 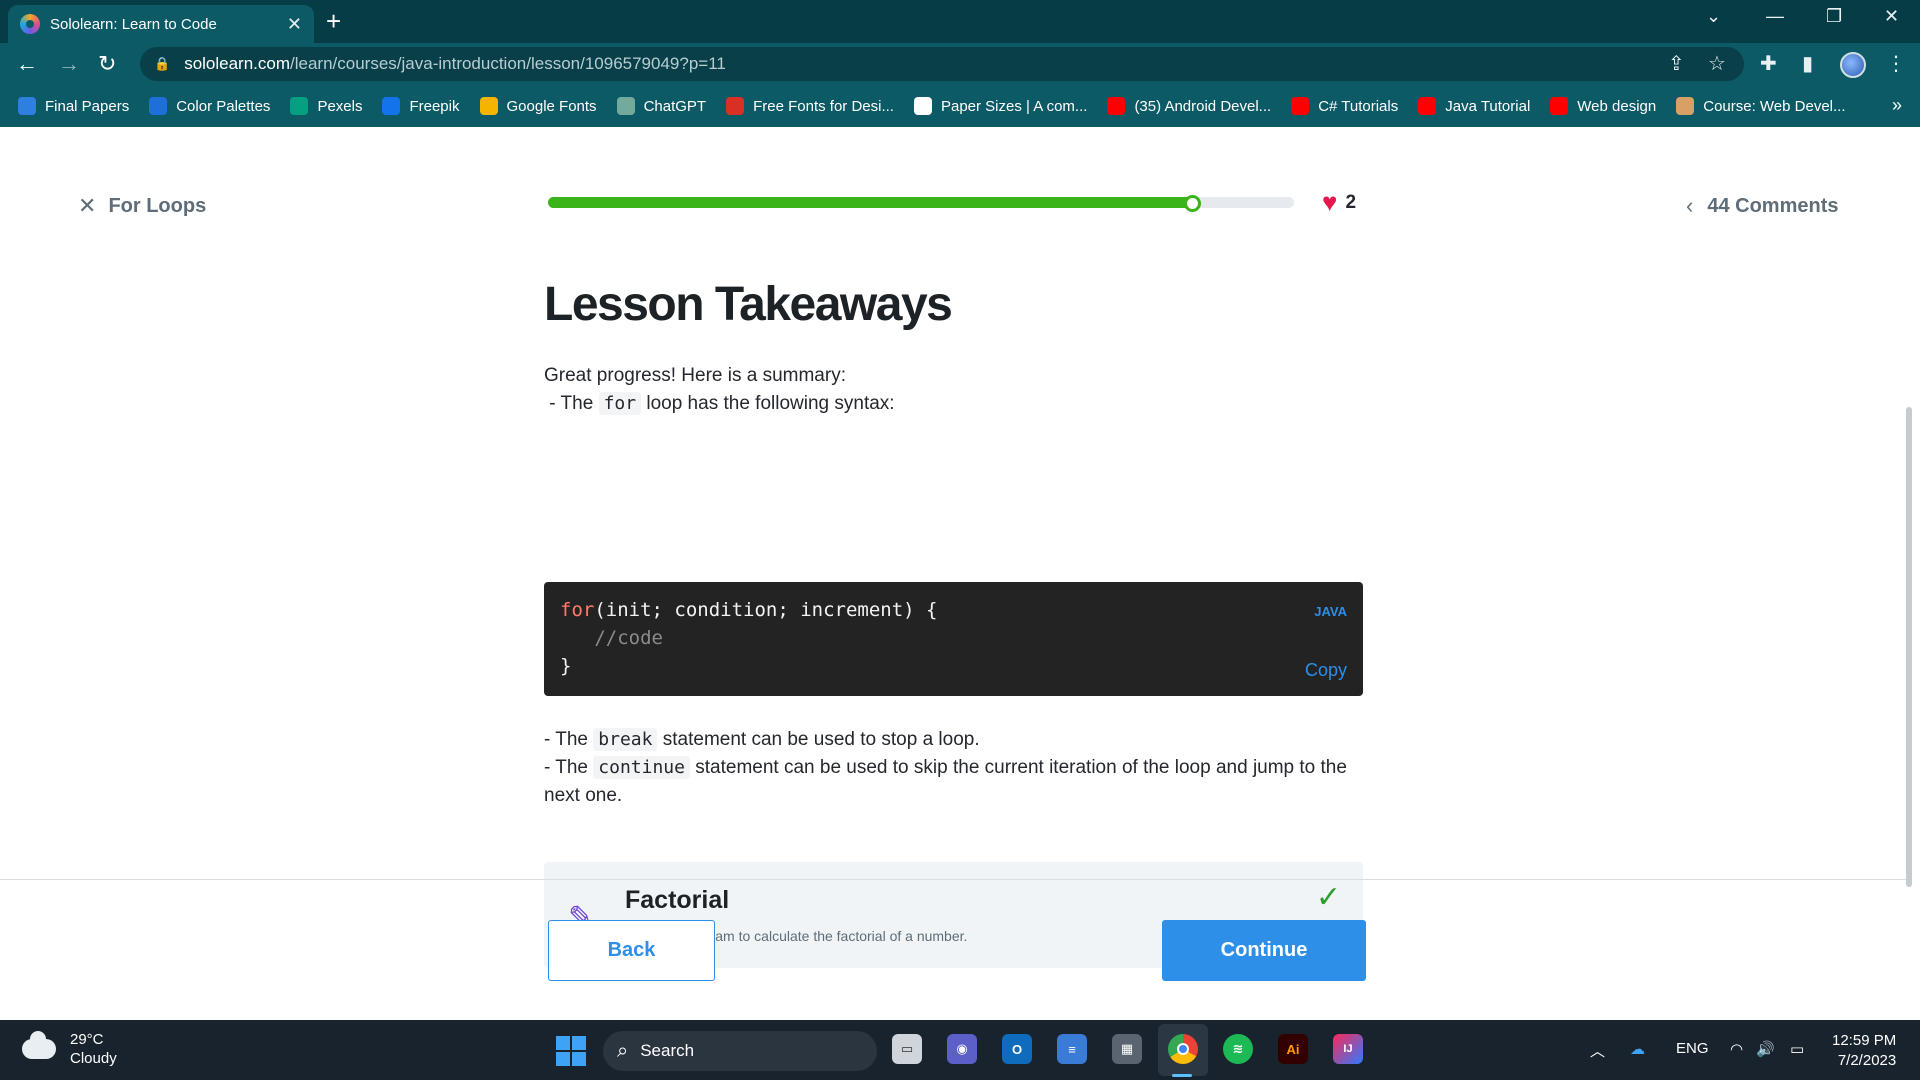 What do you see at coordinates (340, 106) in the screenshot?
I see `bookmark-label: Pexels` at bounding box center [340, 106].